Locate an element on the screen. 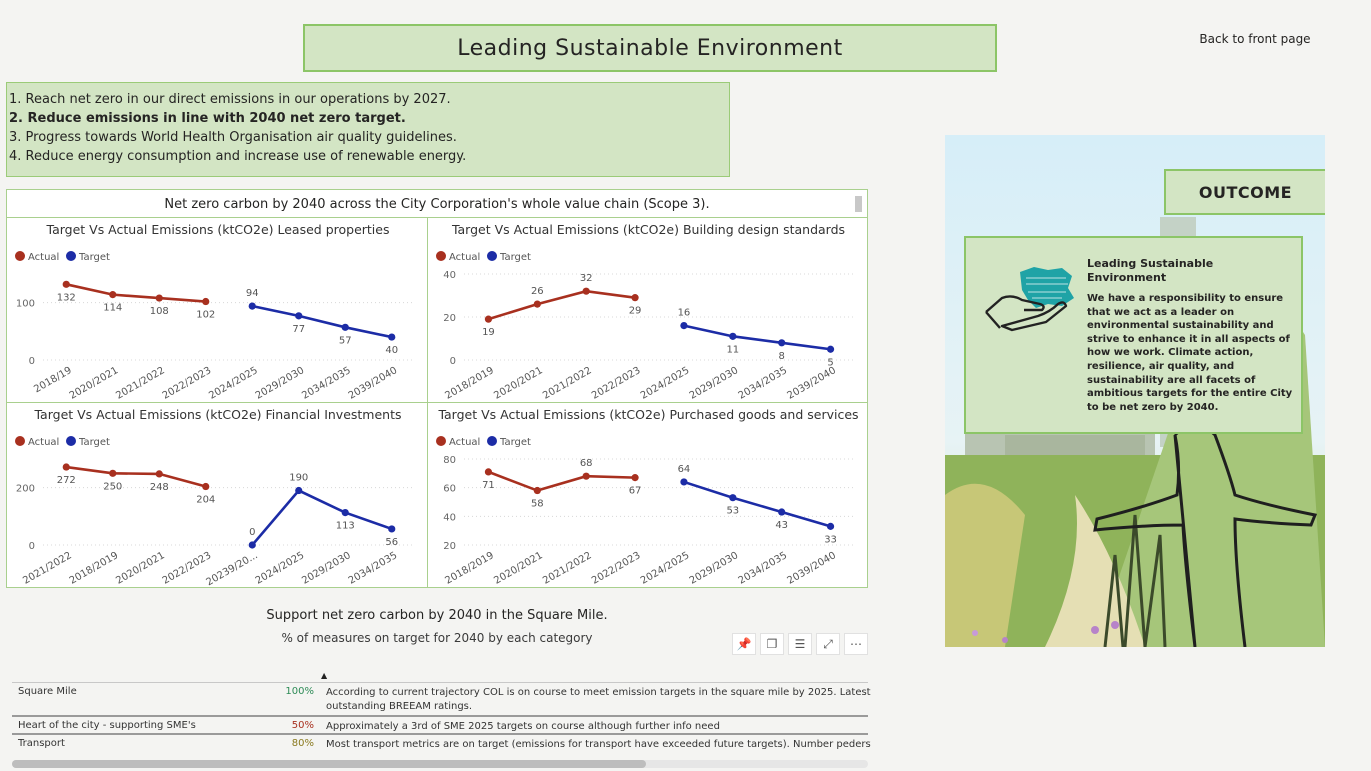  horizontal-scrollbar is located at coordinates (440, 764).